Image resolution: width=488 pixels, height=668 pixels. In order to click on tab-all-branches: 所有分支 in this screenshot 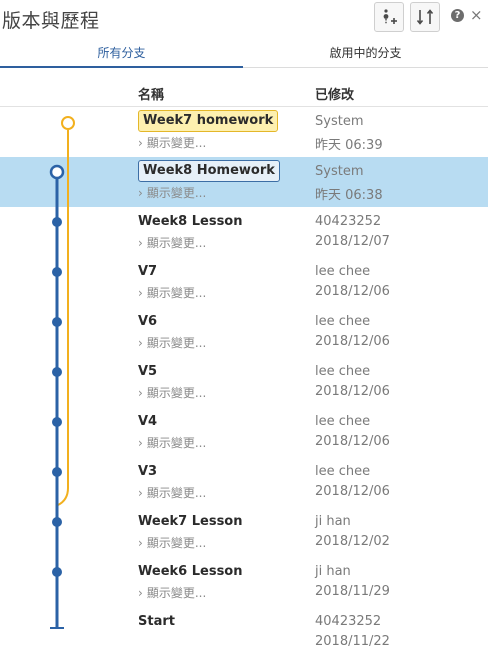, I will do `click(121, 52)`.